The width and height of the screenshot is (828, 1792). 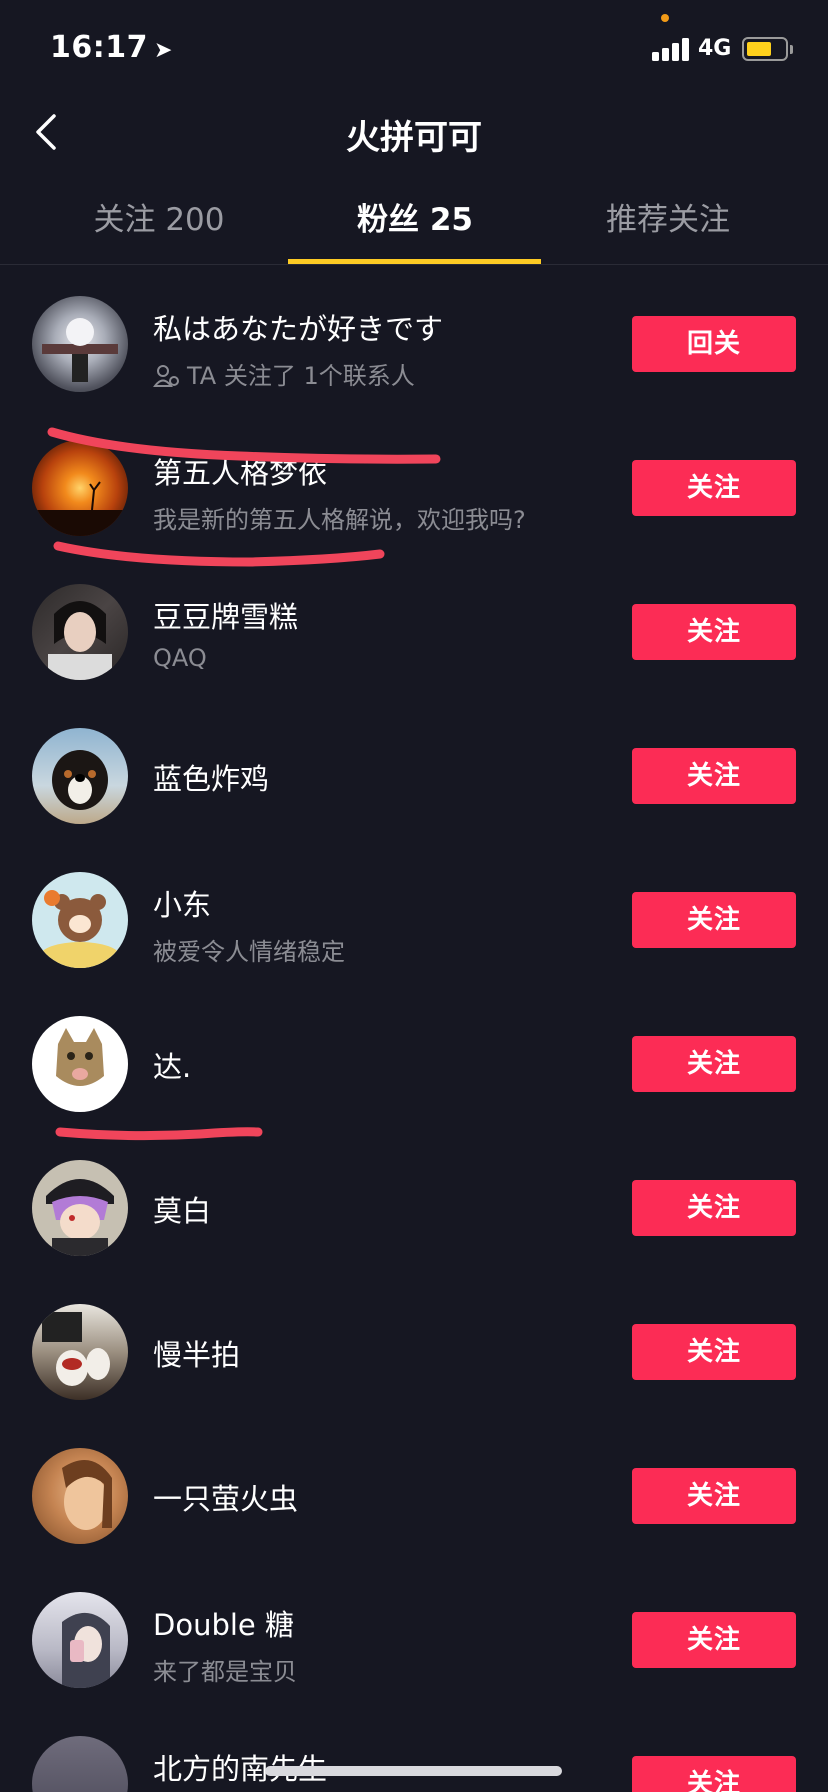 I want to click on location-arrow-icon: ➤, so click(x=163, y=50).